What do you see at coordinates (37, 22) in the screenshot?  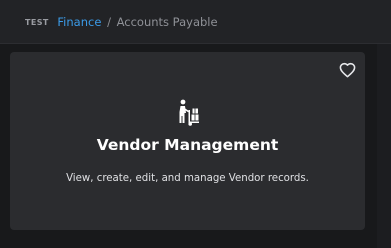 I see `environment-tag: TEST` at bounding box center [37, 22].